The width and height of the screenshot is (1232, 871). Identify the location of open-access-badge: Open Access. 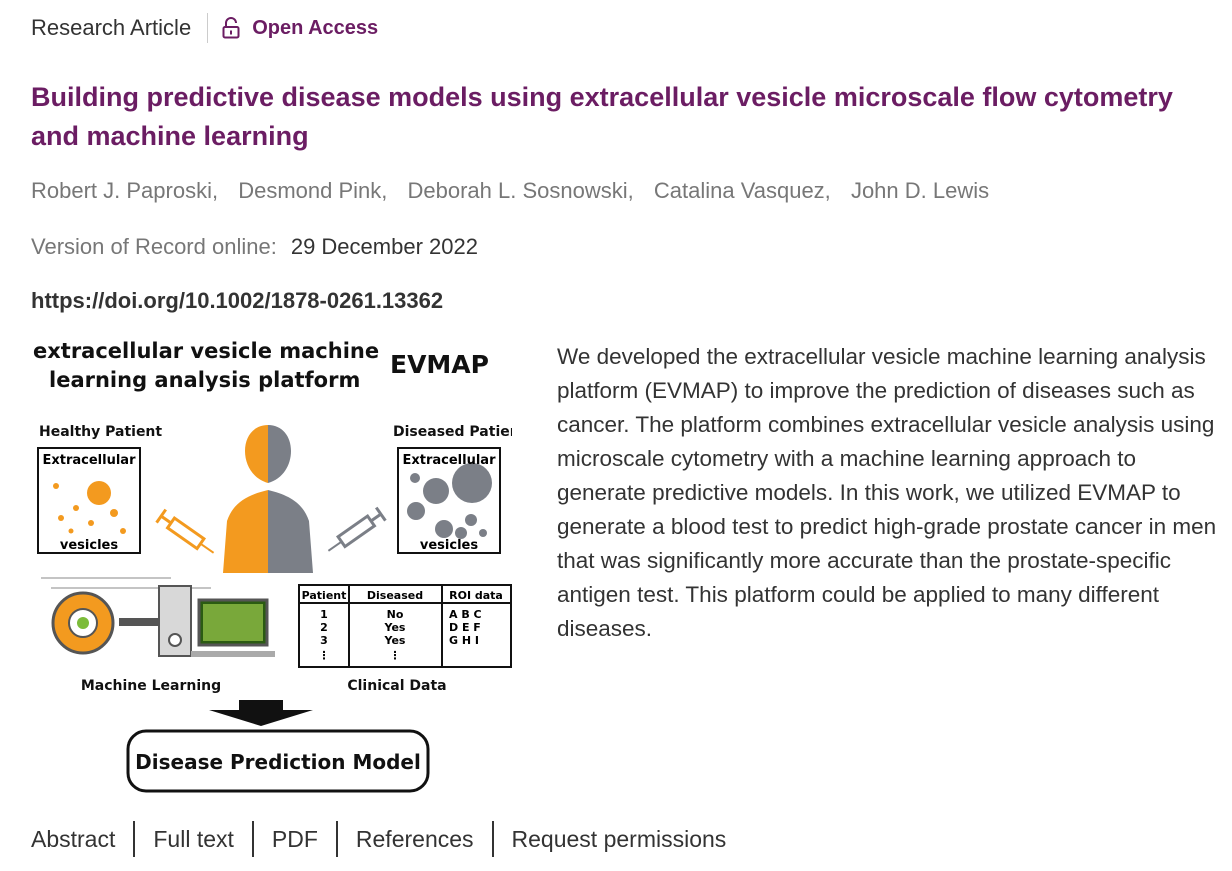
(300, 28).